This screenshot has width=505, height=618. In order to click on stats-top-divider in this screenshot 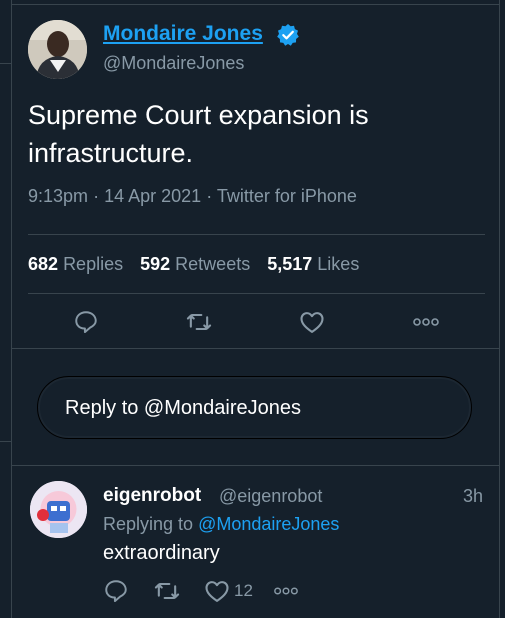, I will do `click(256, 234)`.